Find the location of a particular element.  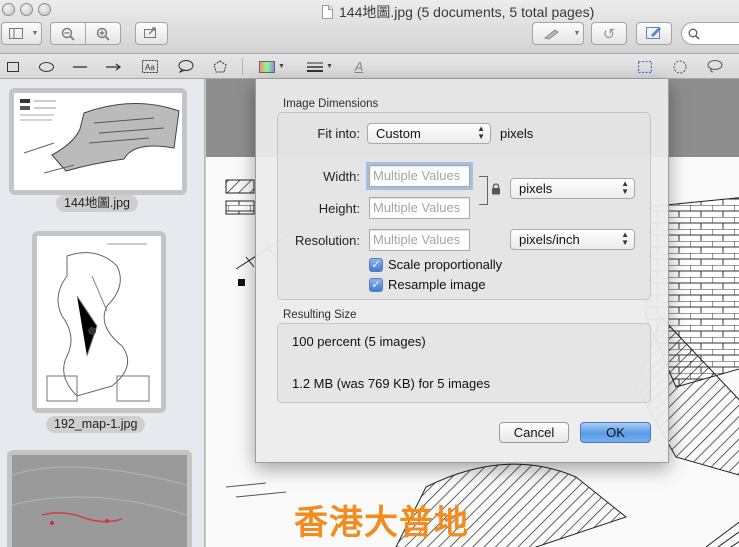

highlighter-icon is located at coordinates (552, 33).